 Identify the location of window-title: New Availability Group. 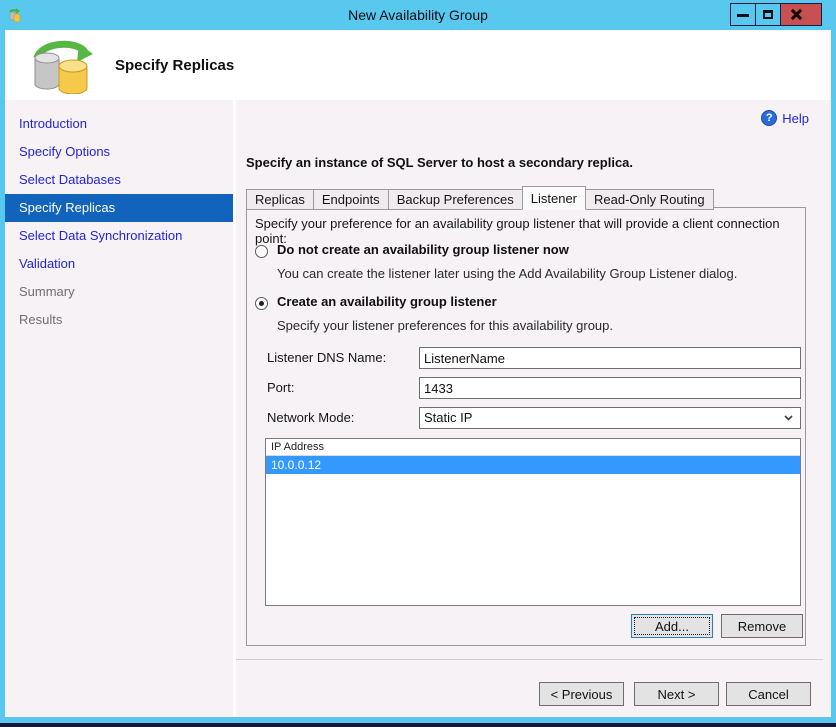
(418, 15).